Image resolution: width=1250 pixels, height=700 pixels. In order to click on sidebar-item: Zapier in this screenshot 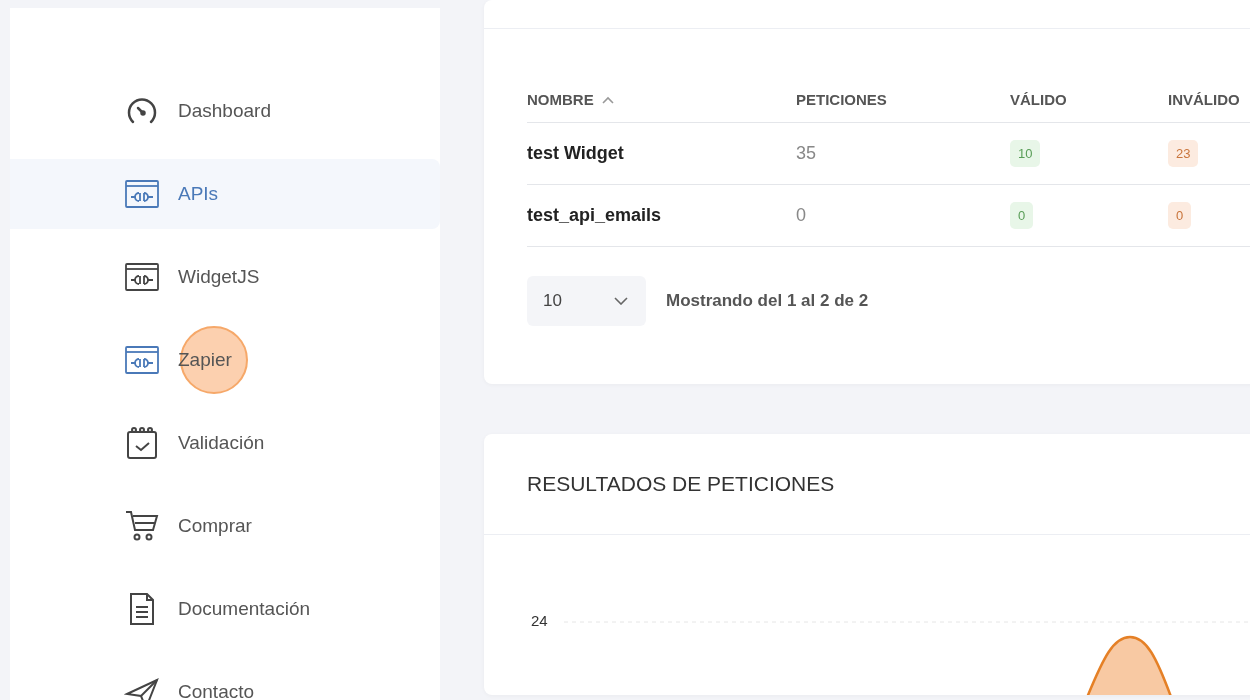, I will do `click(225, 360)`.